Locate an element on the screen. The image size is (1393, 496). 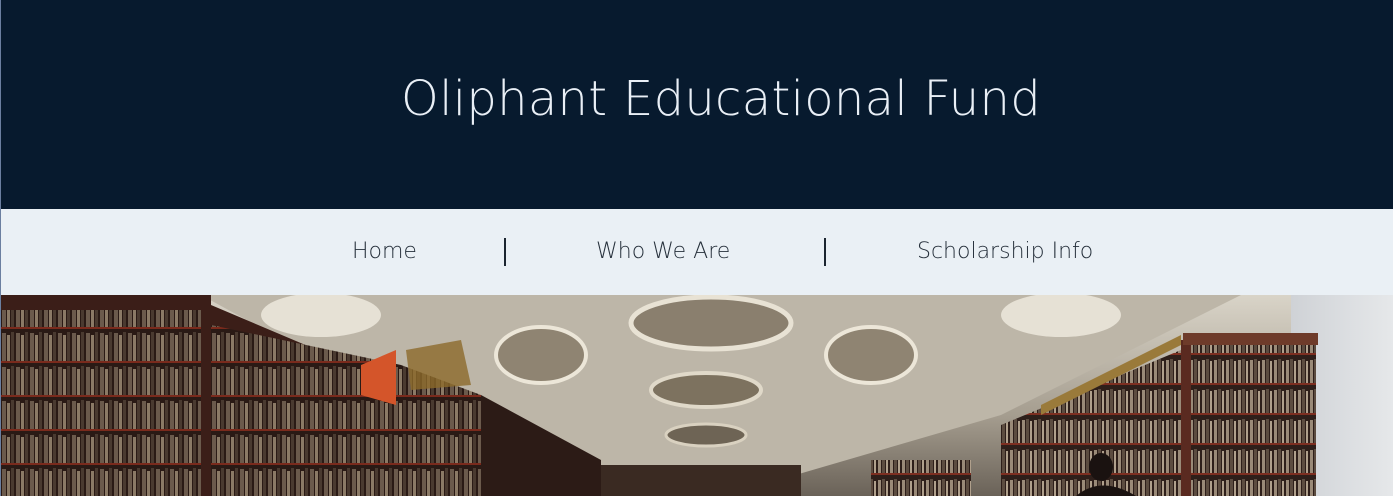
nav-item-home: Home is located at coordinates (384, 252).